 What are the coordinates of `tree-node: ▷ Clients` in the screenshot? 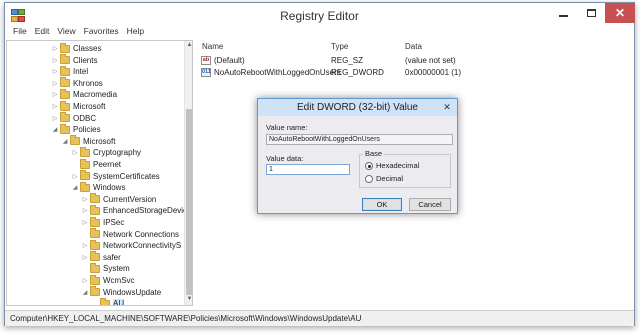 It's located at (74, 60).